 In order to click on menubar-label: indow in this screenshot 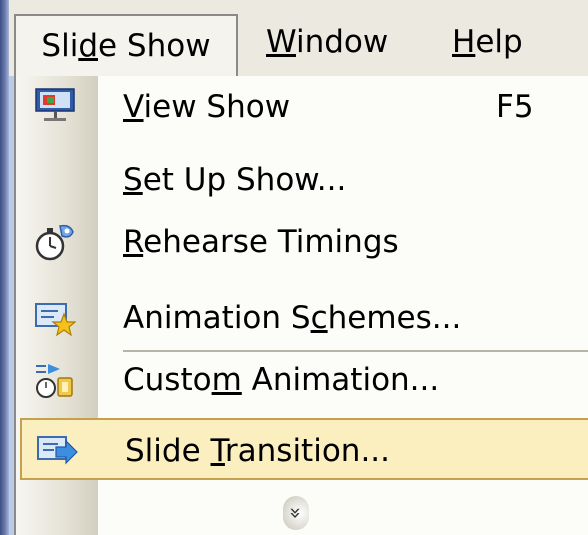, I will do `click(342, 42)`.